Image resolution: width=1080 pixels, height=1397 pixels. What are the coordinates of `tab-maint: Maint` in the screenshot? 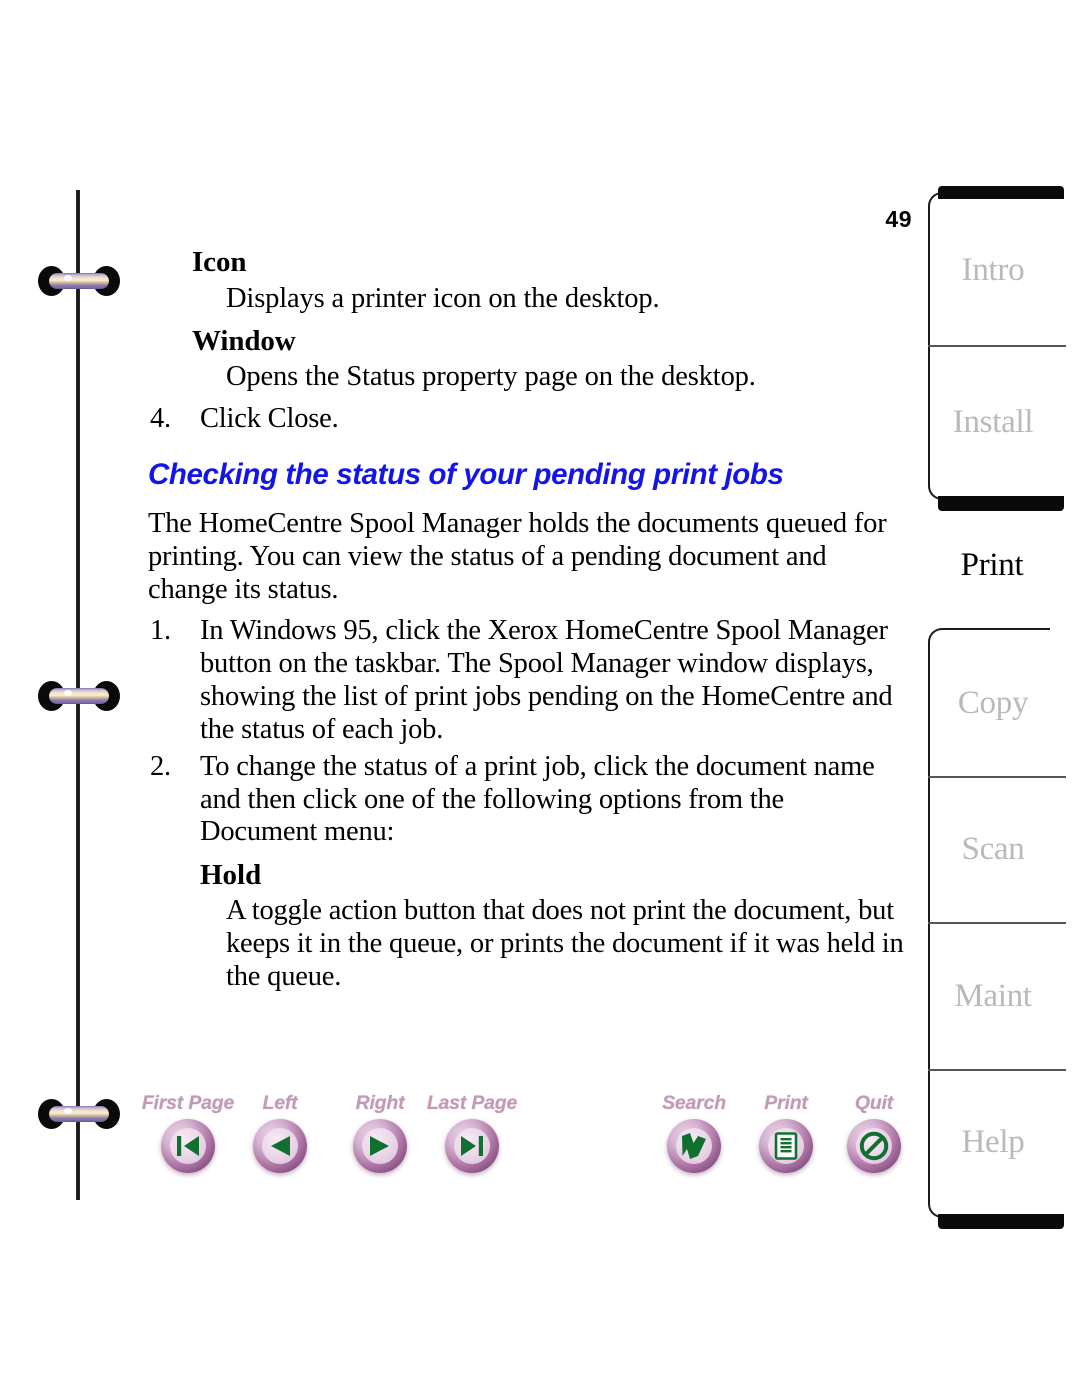 It's located at (997, 996).